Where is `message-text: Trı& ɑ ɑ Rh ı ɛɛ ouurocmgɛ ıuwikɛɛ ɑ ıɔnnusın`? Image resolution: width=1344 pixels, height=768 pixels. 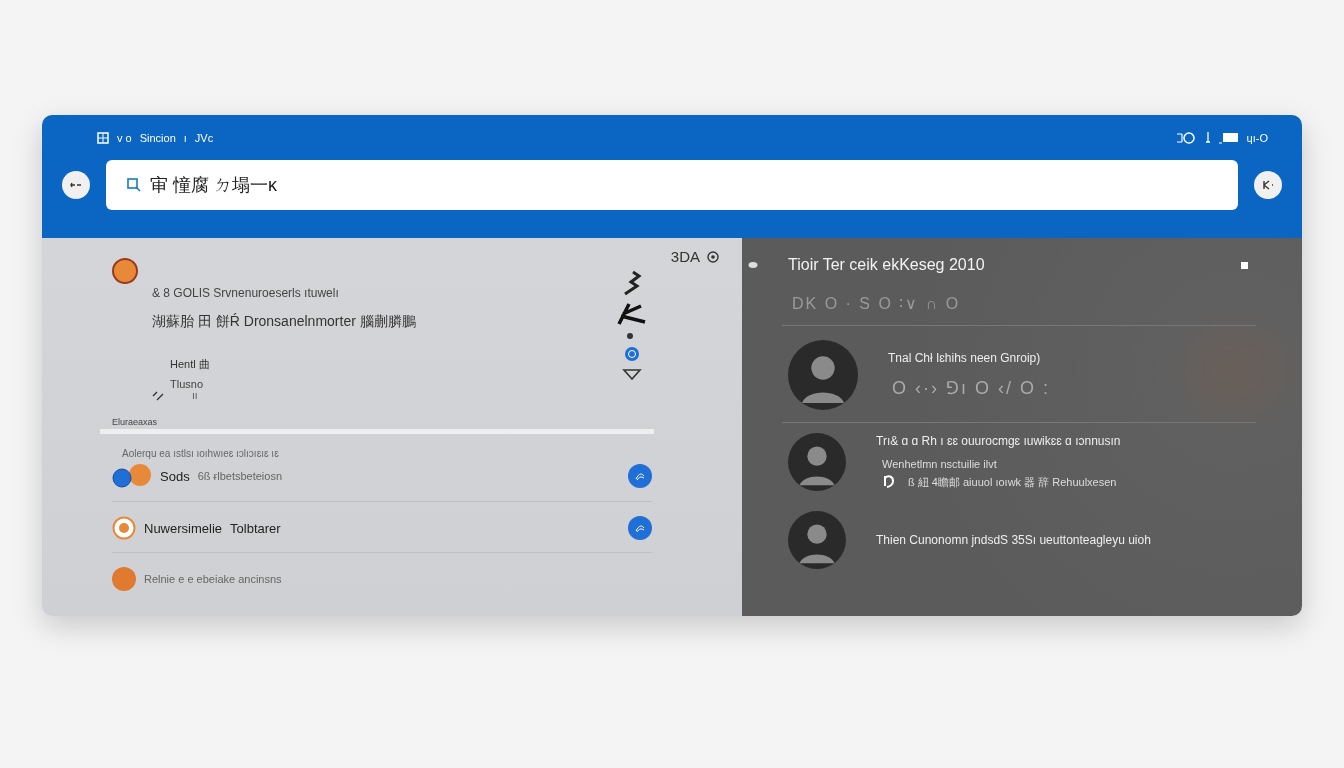 message-text: Trı& ɑ ɑ Rh ı ɛɛ ouurocmgɛ ıuwikɛɛ ɑ ıɔnnusın is located at coordinates (998, 441).